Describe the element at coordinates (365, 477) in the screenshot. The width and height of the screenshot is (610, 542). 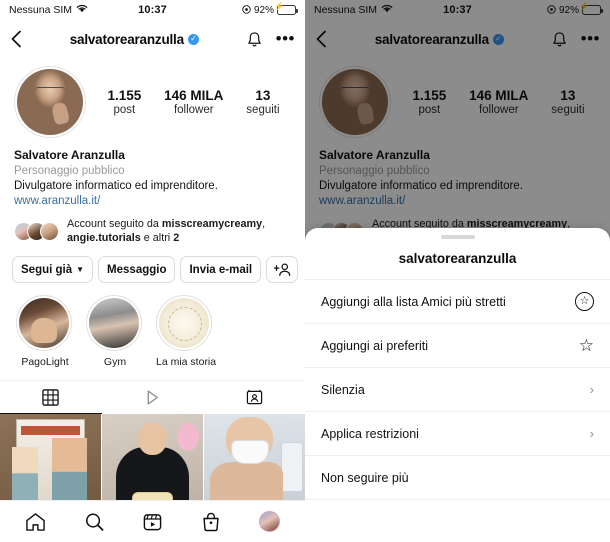
I see `sheet-item-label: Non seguire più` at that location.